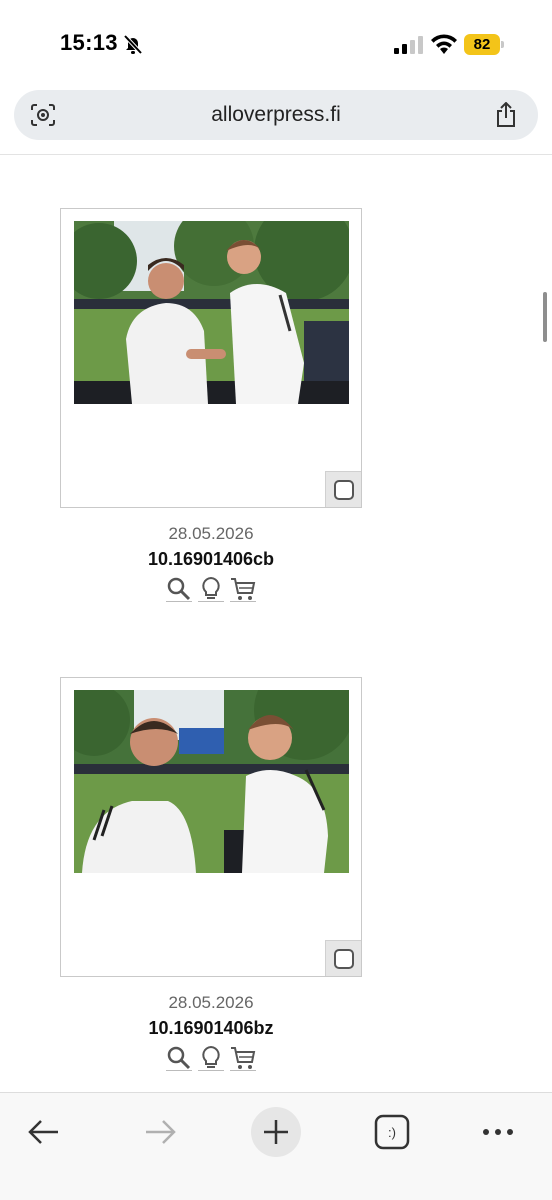  I want to click on photo-meta: 28.05.2026 10.16901406cb, so click(211, 563).